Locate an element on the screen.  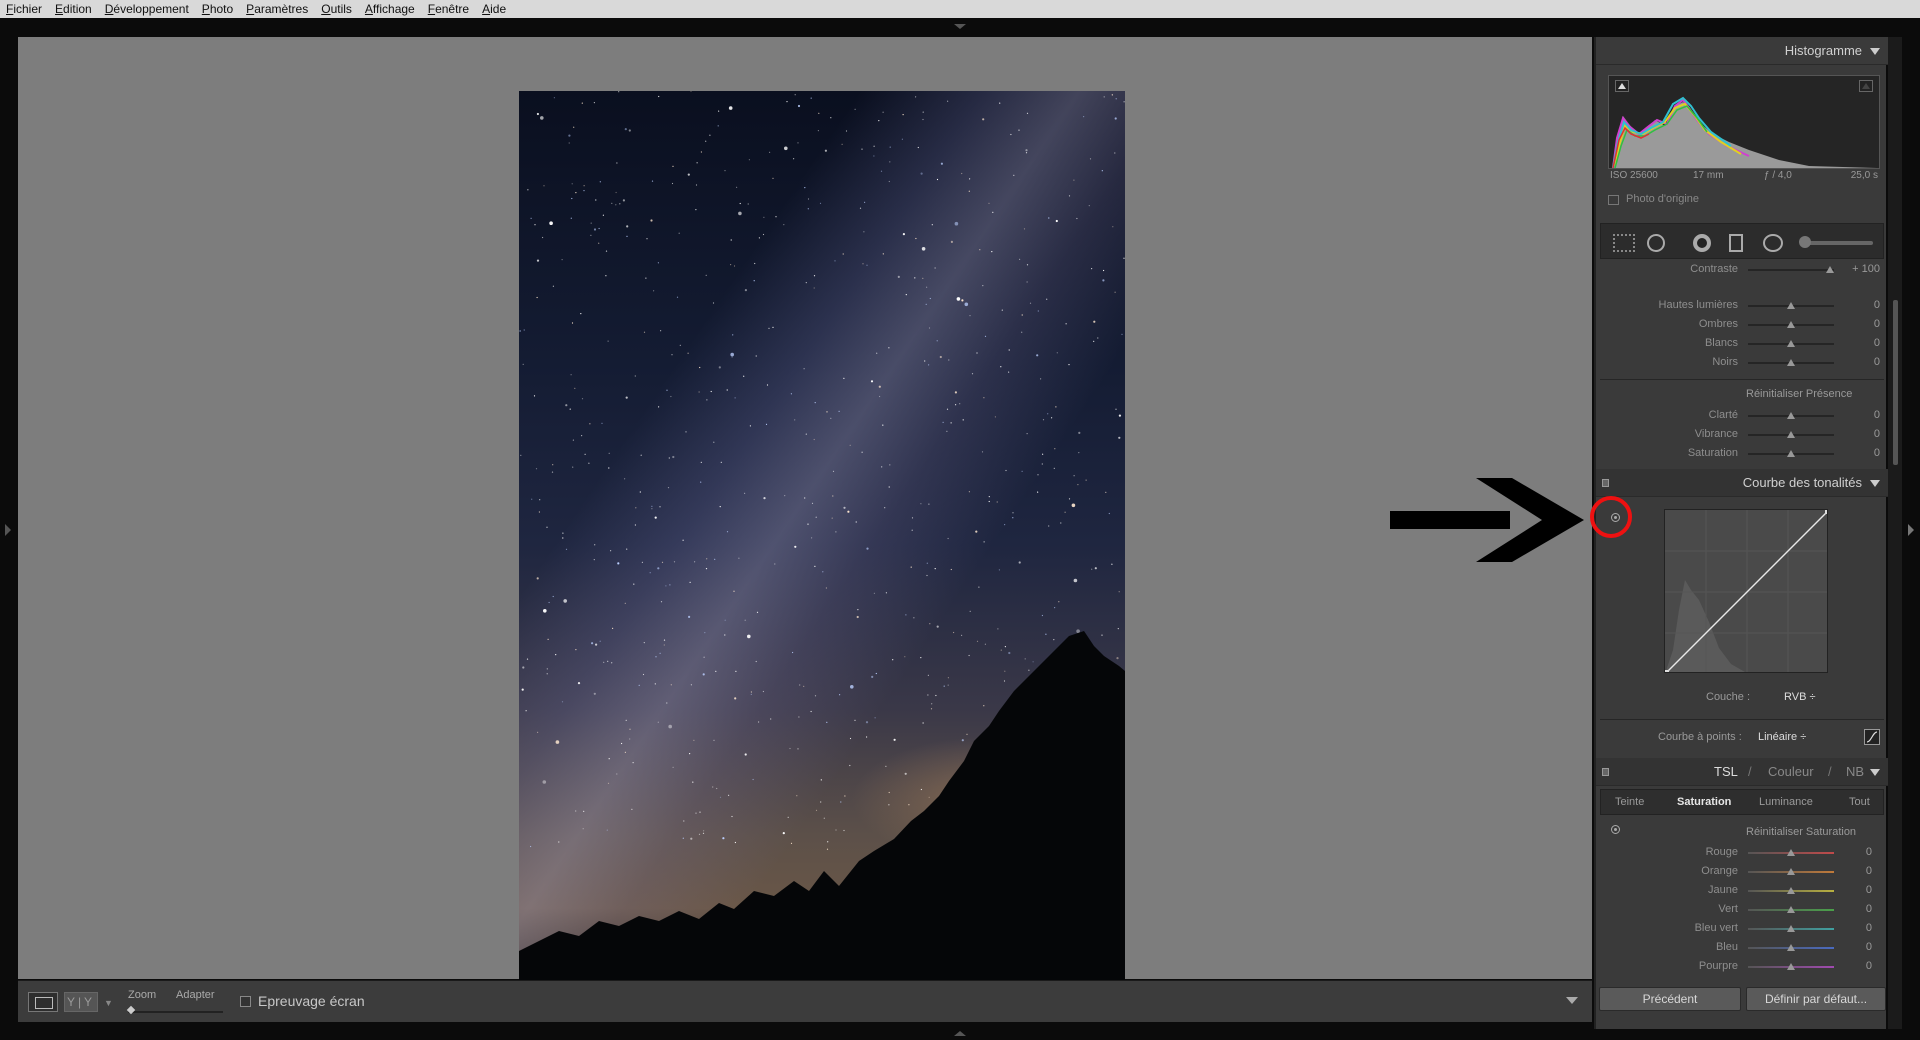
adjustment-brush-icon is located at coordinates (1836, 242).